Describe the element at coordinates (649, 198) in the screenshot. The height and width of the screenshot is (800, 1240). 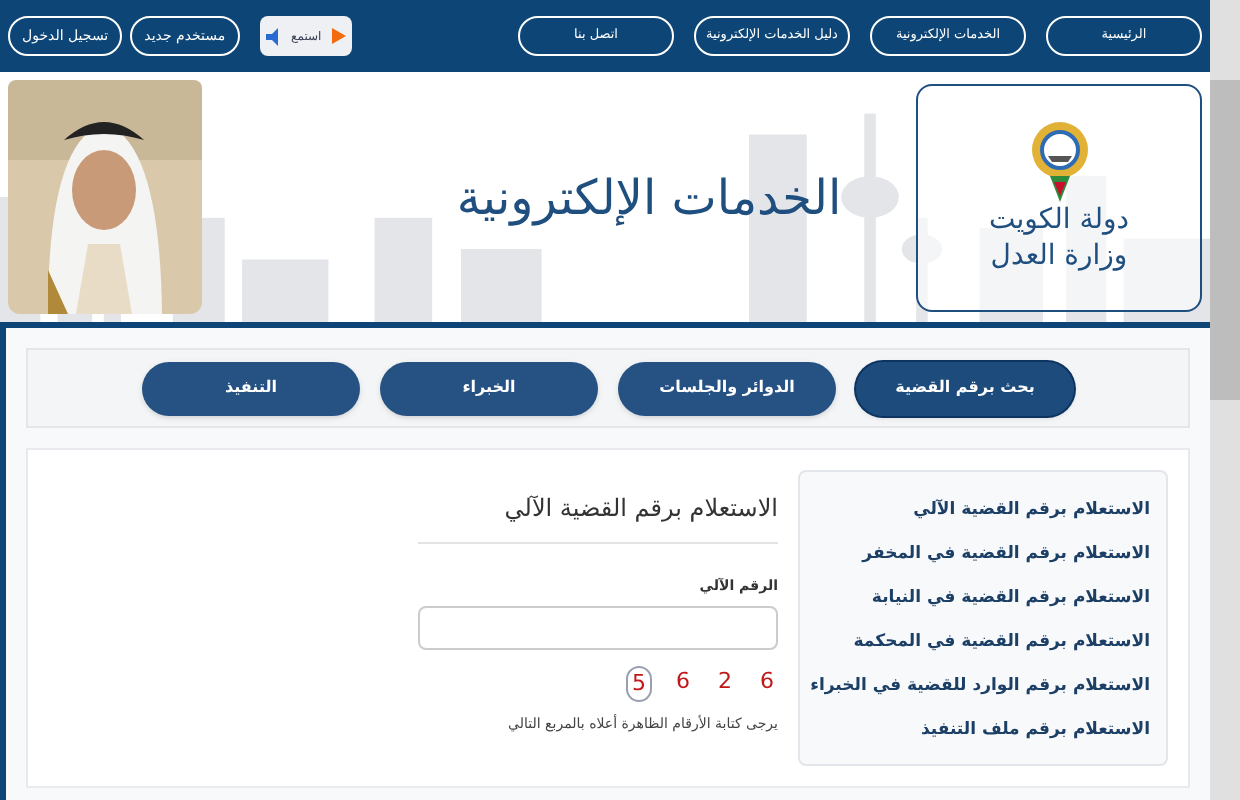
I see `page-title: الخدمات الإلكترونية` at that location.